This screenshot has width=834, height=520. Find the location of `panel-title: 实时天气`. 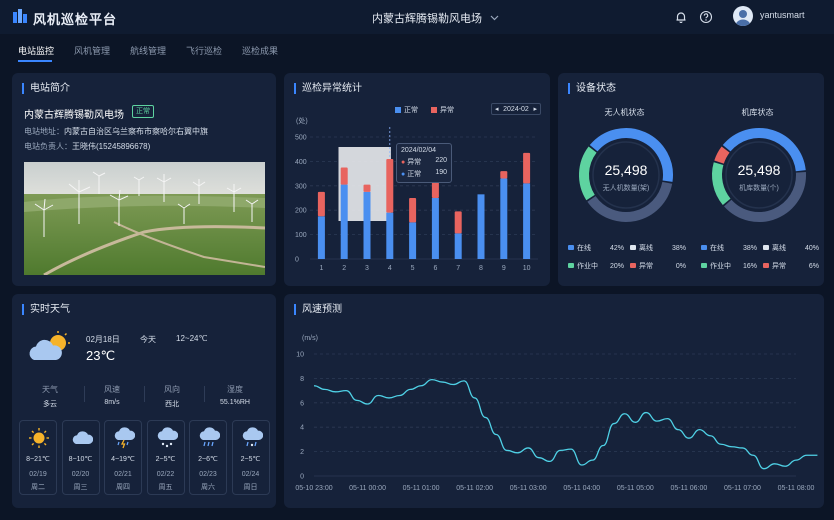

panel-title: 实时天气 is located at coordinates (46, 309).